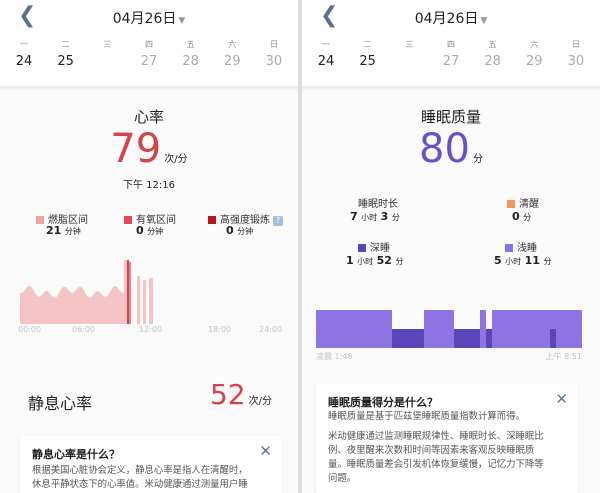 The width and height of the screenshot is (600, 493). I want to click on x-tick: 12:00, so click(151, 329).